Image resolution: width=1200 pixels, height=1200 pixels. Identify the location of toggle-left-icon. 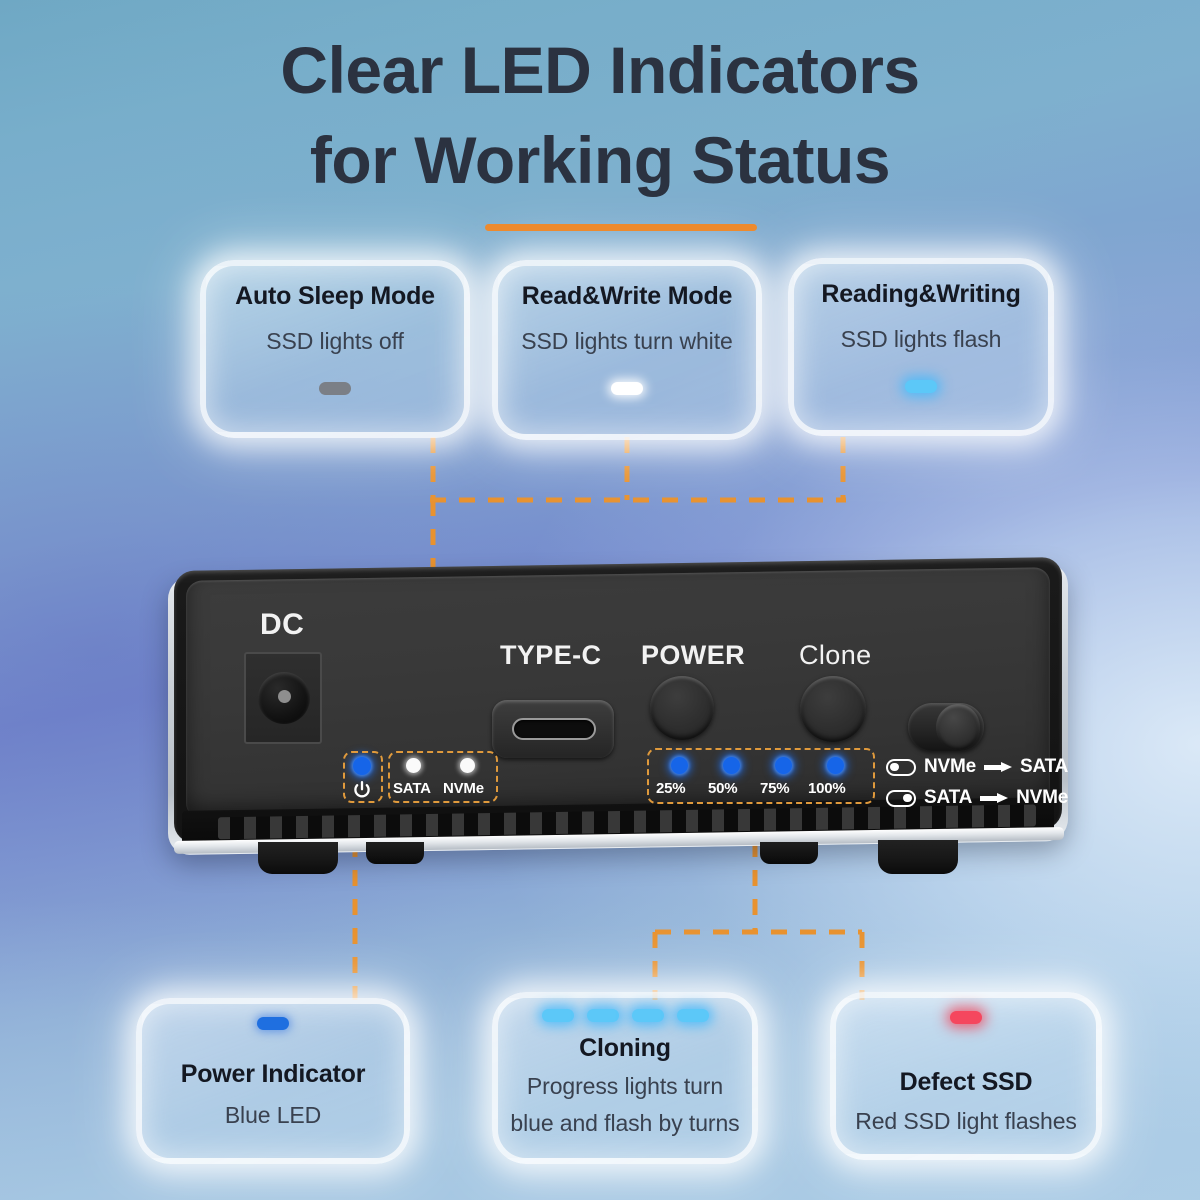
(901, 767).